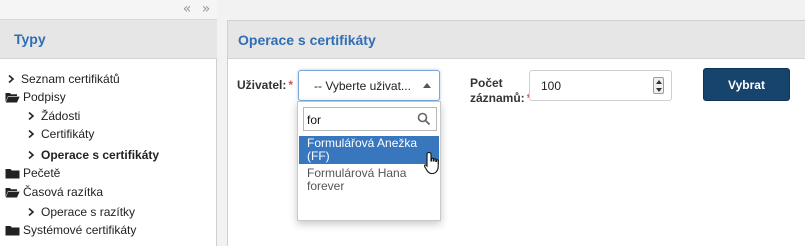 Image resolution: width=805 pixels, height=246 pixels. Describe the element at coordinates (516, 40) in the screenshot. I see `main-panel-header: Operace s certifikáty` at that location.